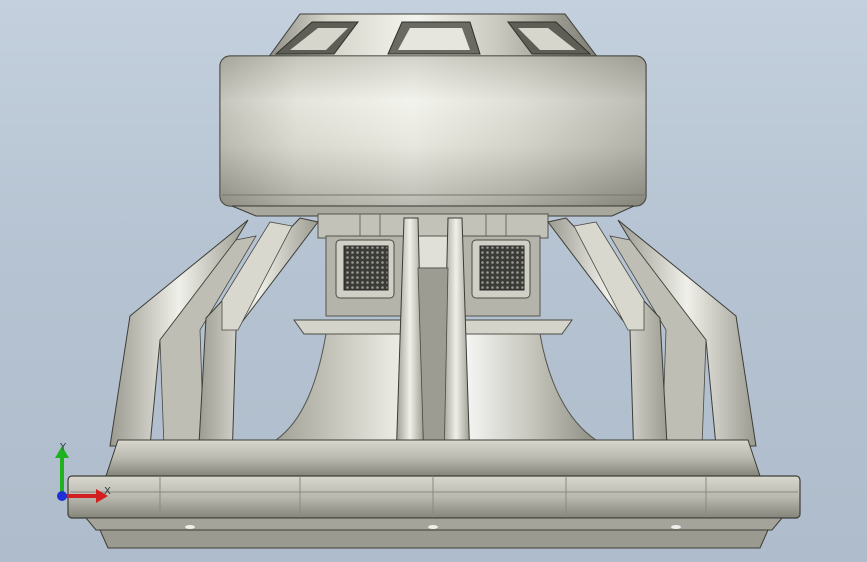 Image resolution: width=867 pixels, height=562 pixels. Describe the element at coordinates (85, 475) in the screenshot. I see `axis-triad: Y X` at that location.